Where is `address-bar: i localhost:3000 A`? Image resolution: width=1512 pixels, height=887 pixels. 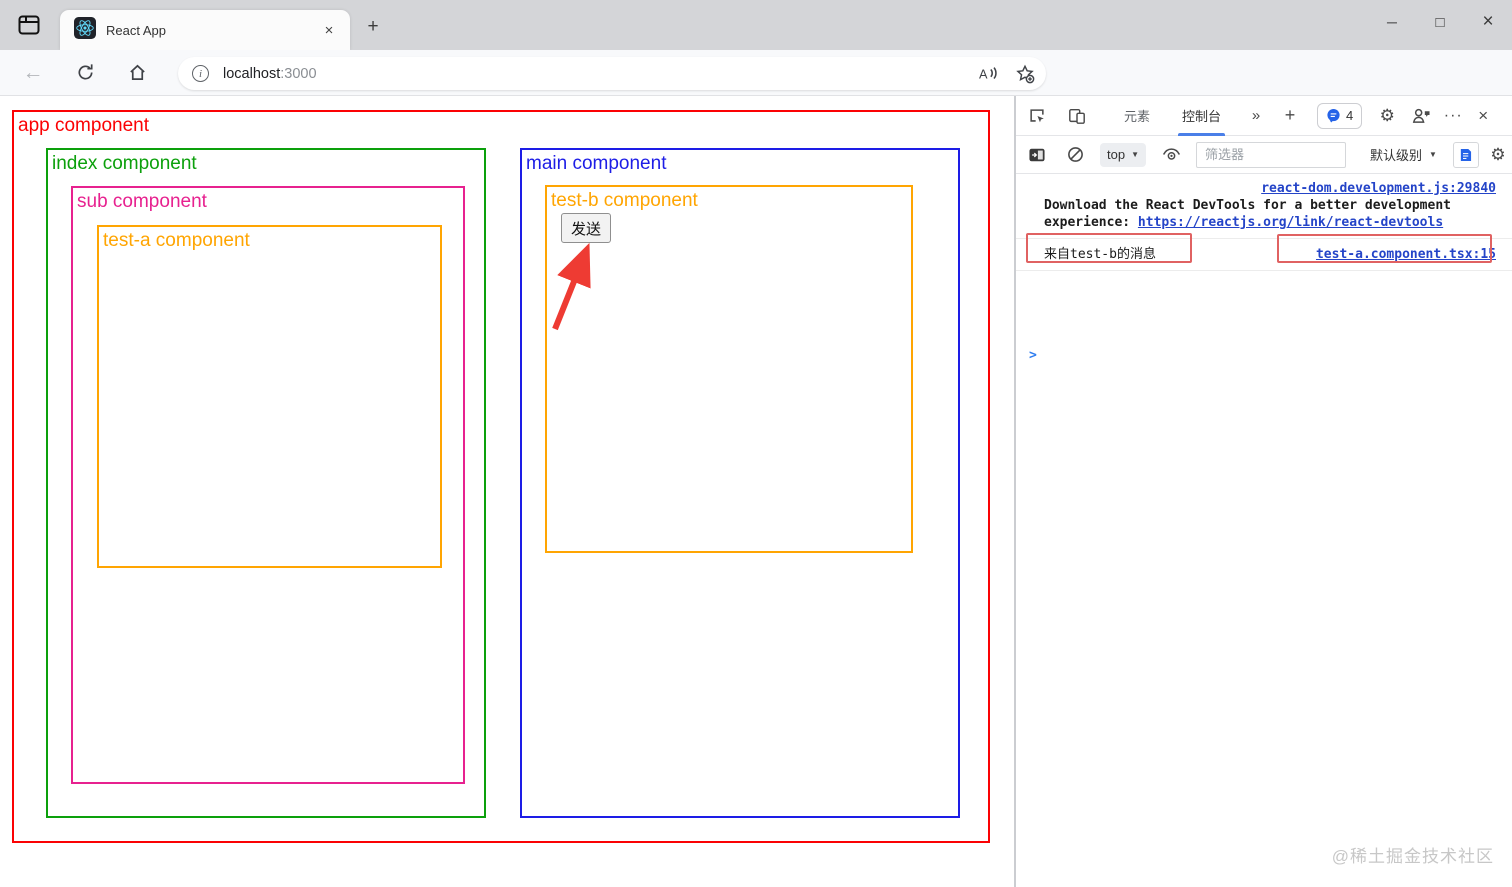 address-bar: i localhost:3000 A is located at coordinates (612, 73).